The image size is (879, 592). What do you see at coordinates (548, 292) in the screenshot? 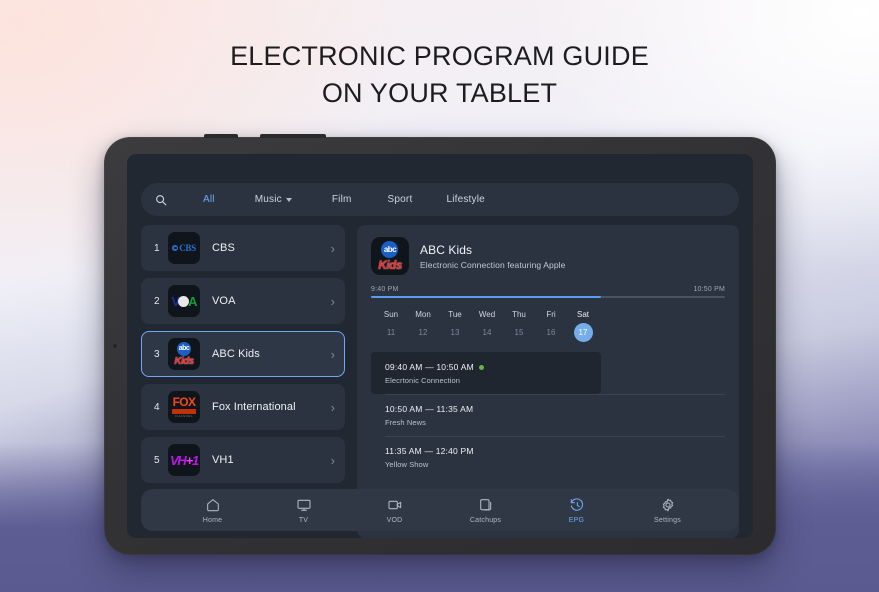
I see `program-timeline: 9:40 PM 10:50 PM` at bounding box center [548, 292].